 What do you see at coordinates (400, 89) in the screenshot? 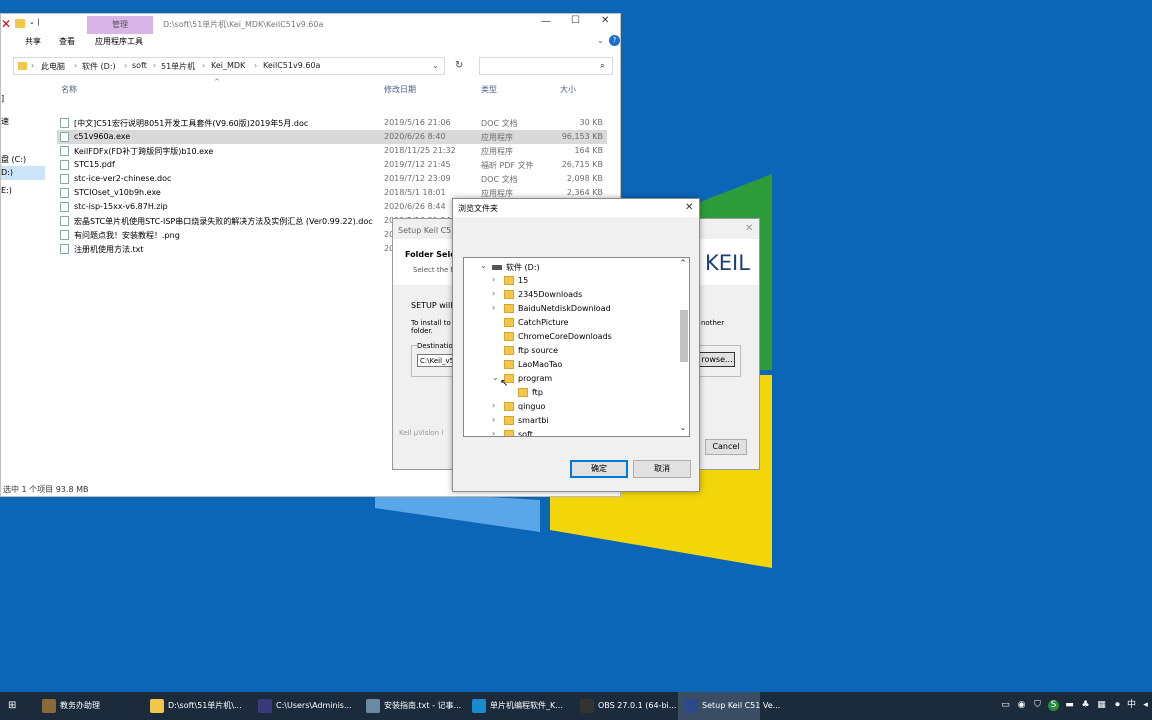
I see `column-header-date: 修改日期` at bounding box center [400, 89].